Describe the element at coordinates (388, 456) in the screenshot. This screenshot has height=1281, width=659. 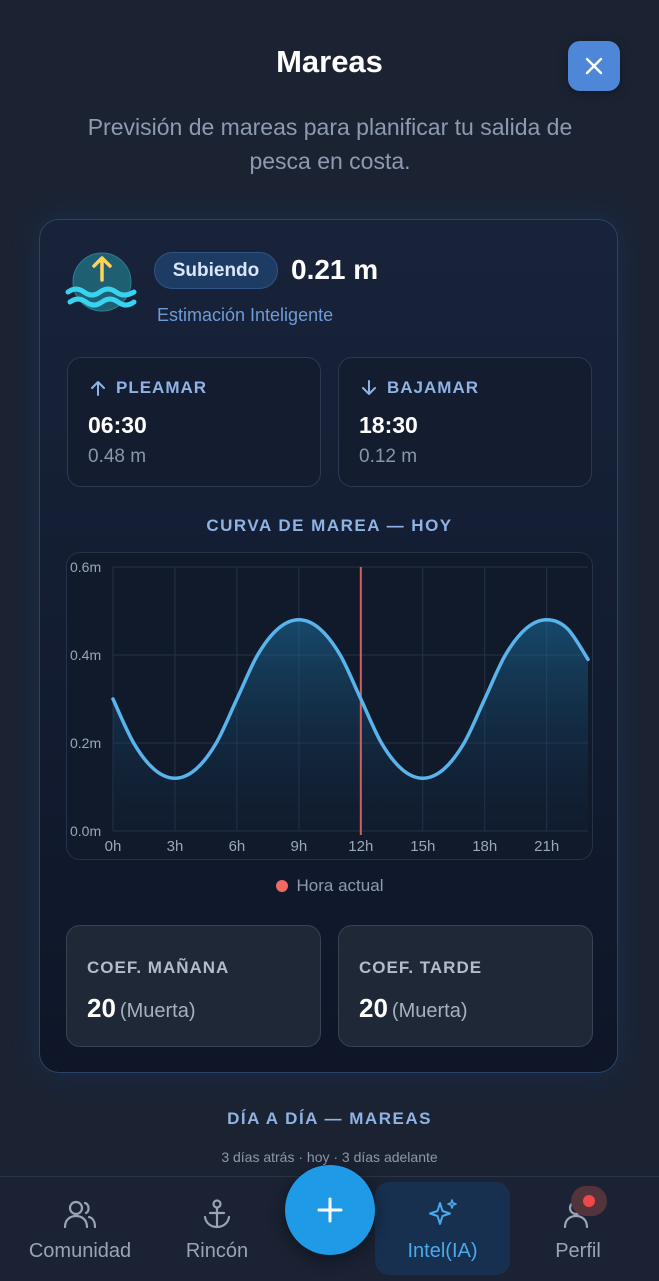
I see `low-tide-height: 0.12 m` at that location.